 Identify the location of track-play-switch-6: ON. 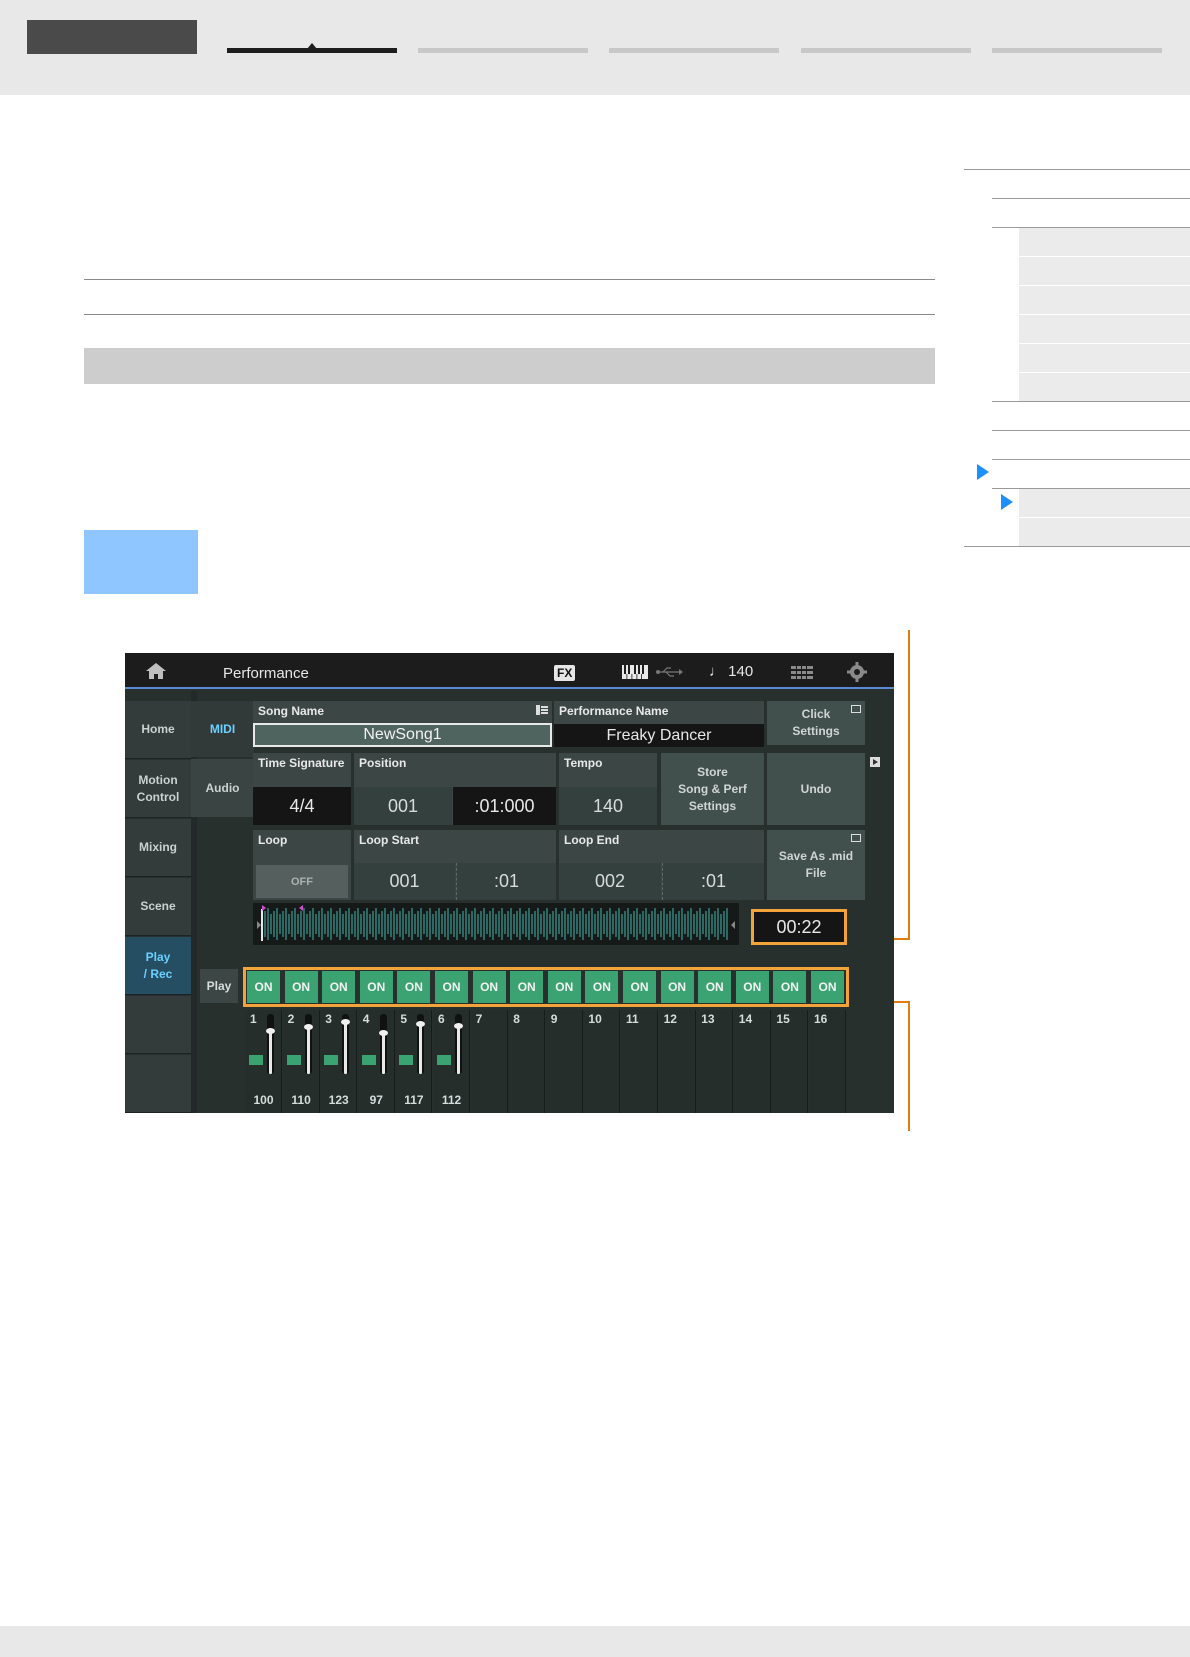
(451, 987).